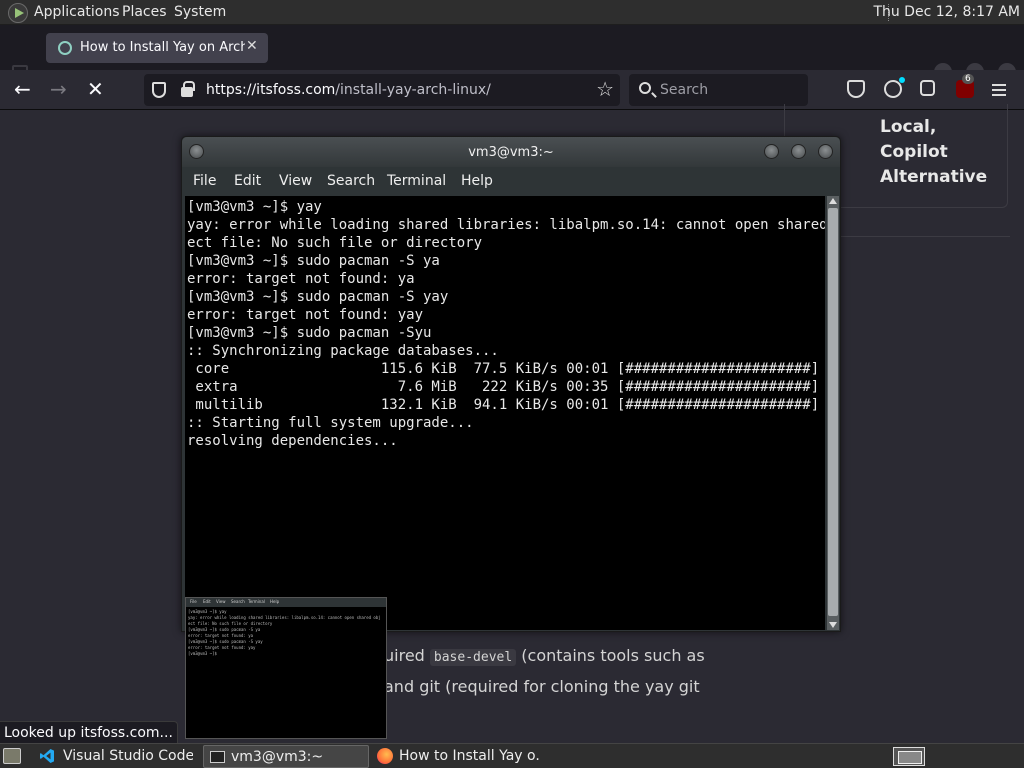 The width and height of the screenshot is (1024, 768). What do you see at coordinates (309, 333) in the screenshot?
I see `terminal-line: [vm3@vm3 ~]$ sudo pacman -Syu` at bounding box center [309, 333].